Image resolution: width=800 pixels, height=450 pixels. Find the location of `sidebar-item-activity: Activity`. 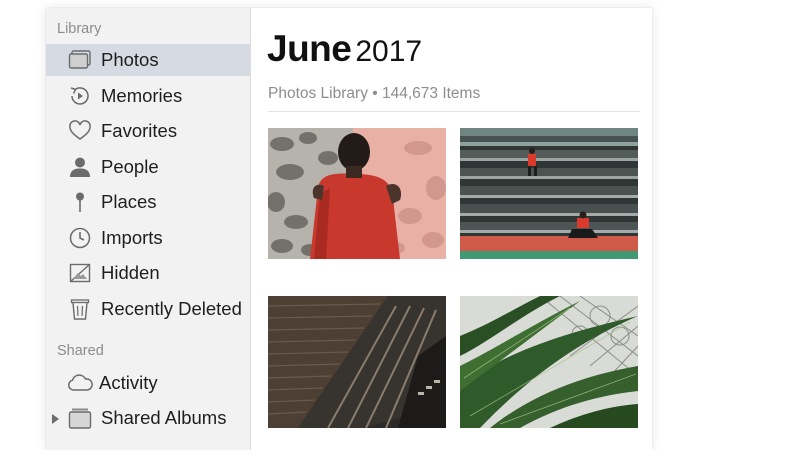

sidebar-item-activity: Activity is located at coordinates (148, 383).